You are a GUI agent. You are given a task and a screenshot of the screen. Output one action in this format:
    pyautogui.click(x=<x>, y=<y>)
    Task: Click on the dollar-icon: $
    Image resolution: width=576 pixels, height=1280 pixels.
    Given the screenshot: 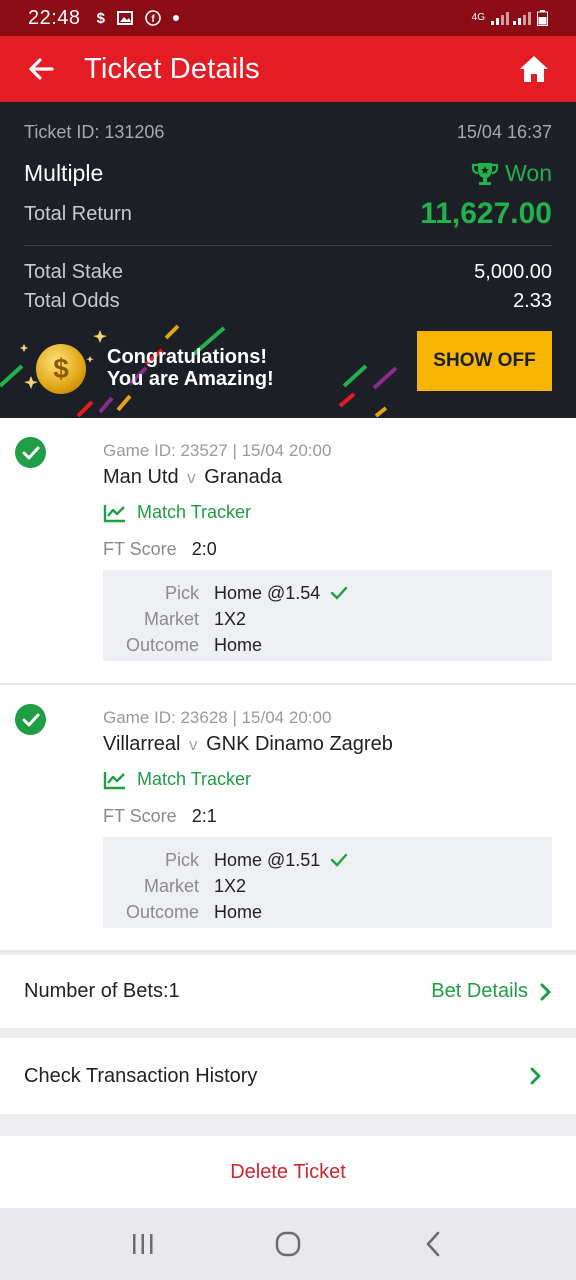 What is the action you would take?
    pyautogui.click(x=100, y=18)
    